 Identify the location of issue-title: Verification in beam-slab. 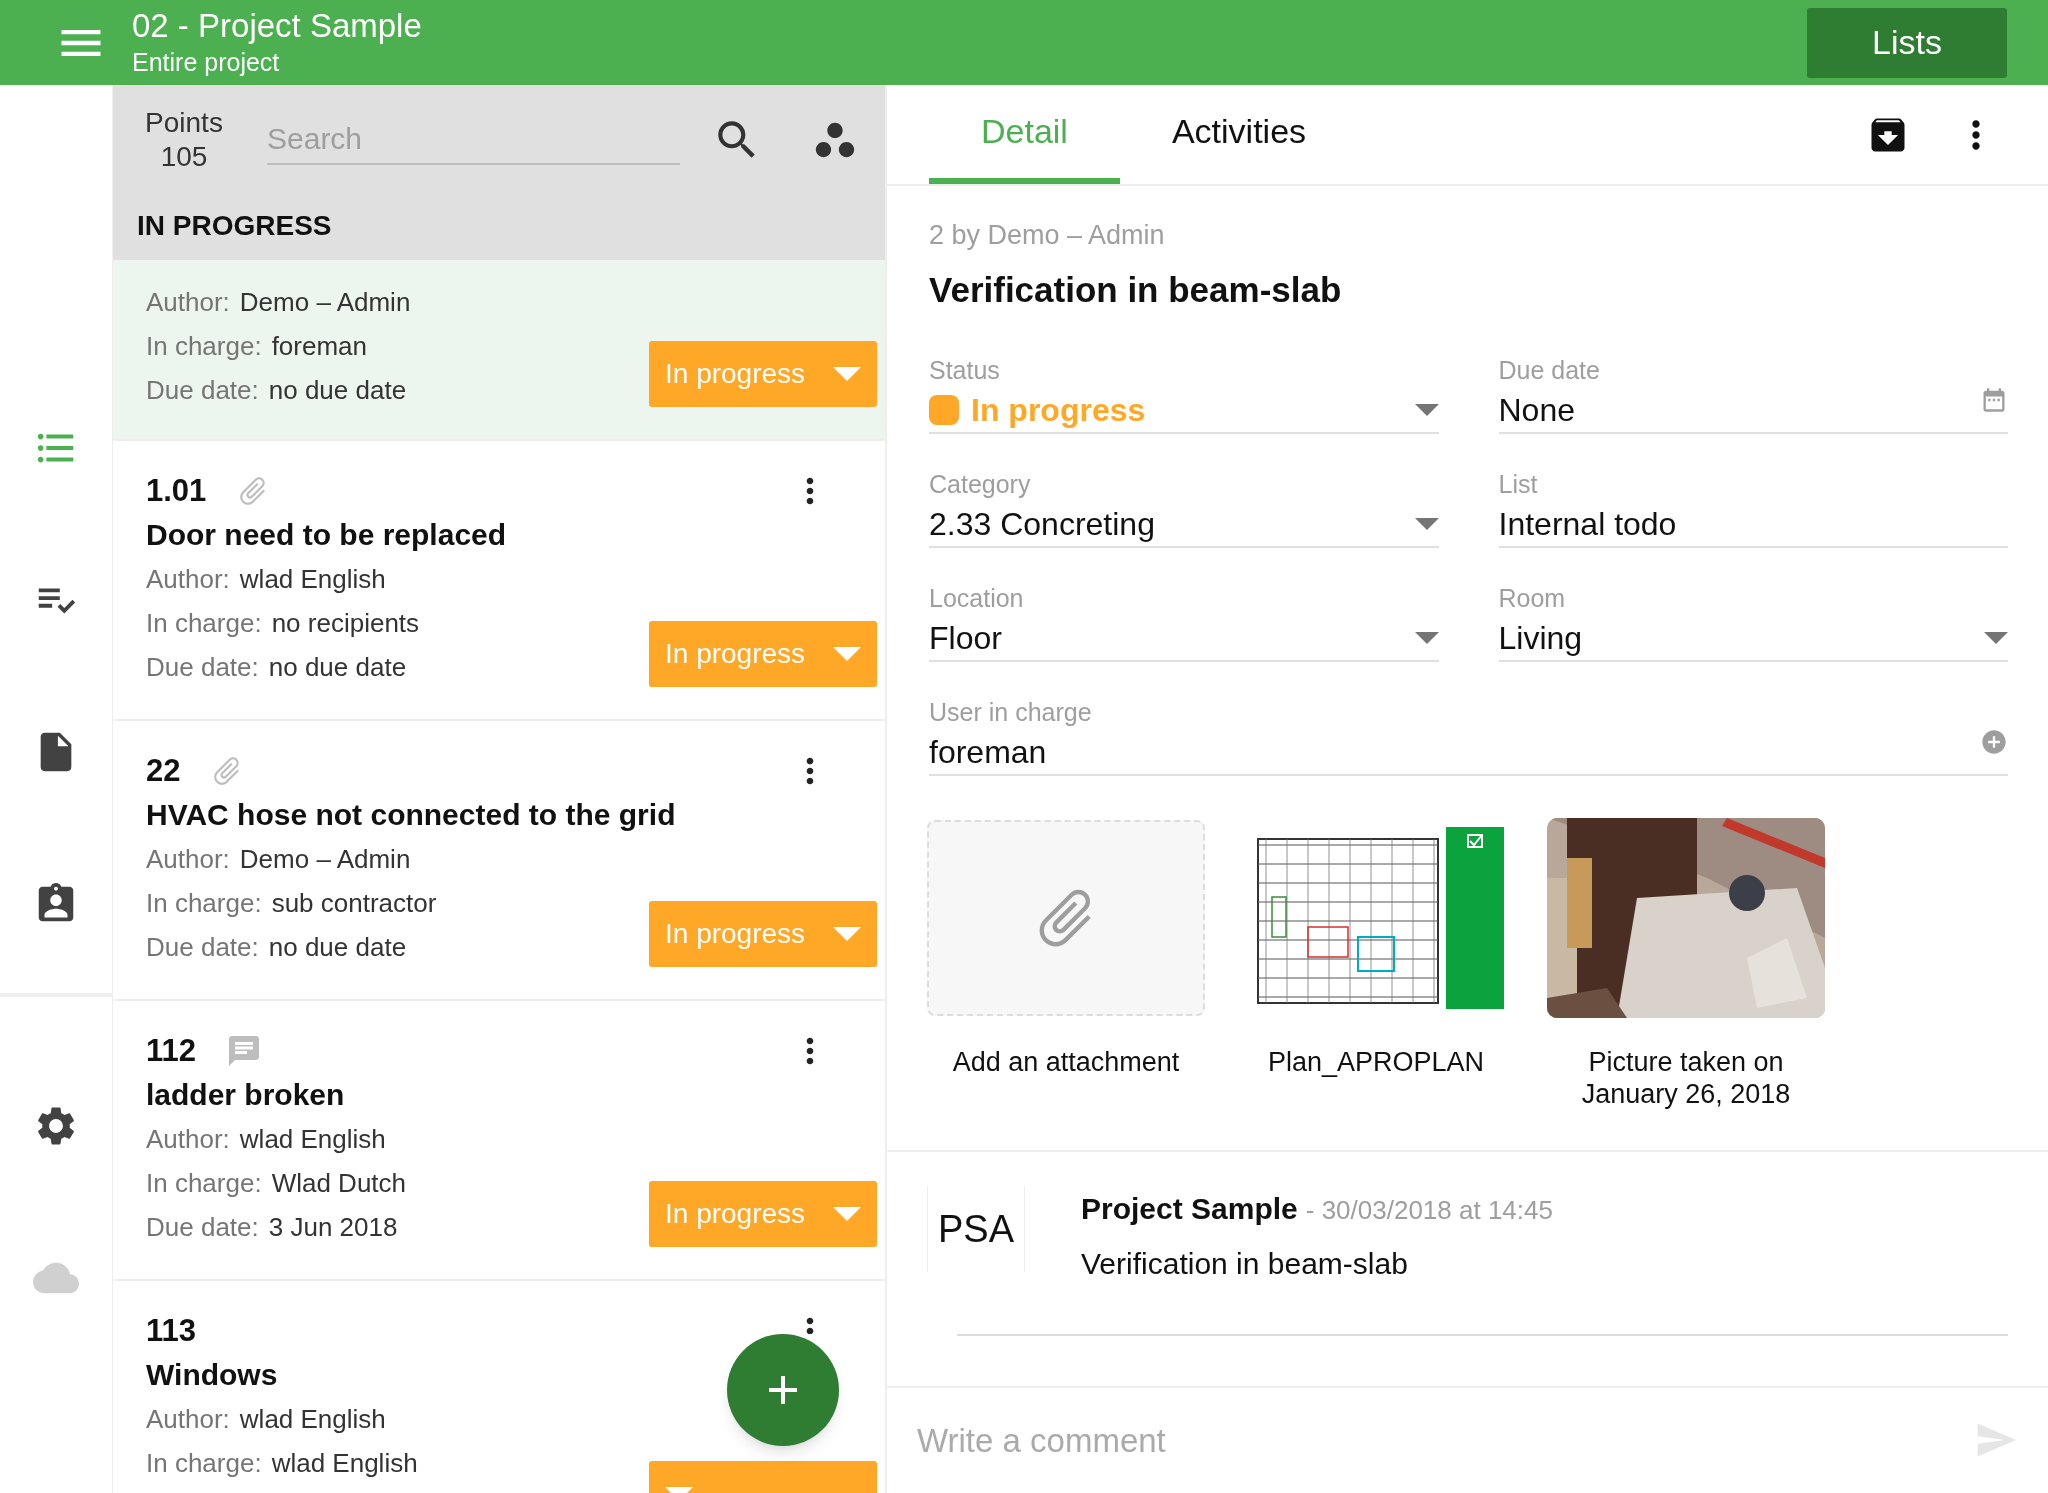
(1136, 290).